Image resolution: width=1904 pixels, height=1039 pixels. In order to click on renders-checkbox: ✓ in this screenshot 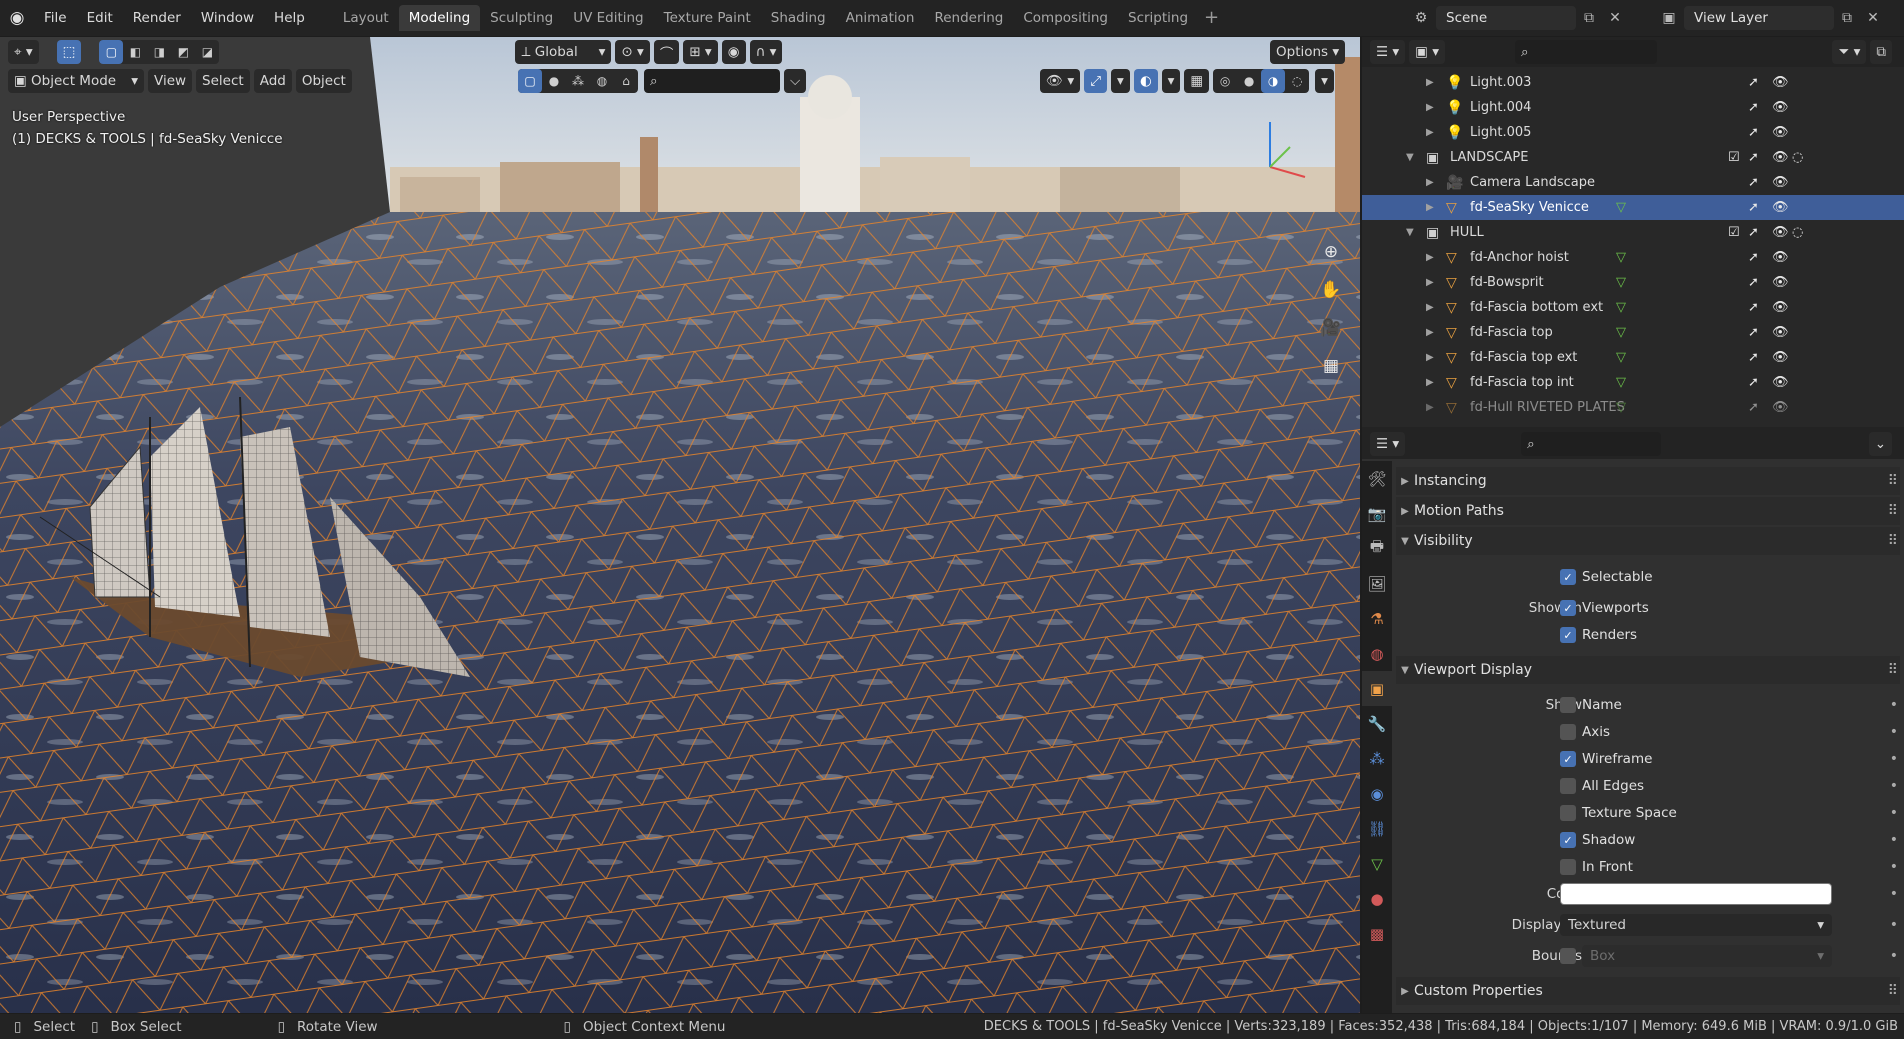, I will do `click(1568, 635)`.